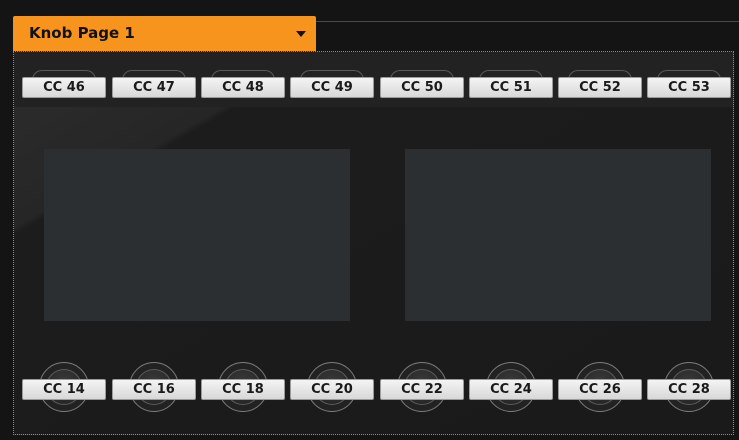 The height and width of the screenshot is (440, 739). Describe the element at coordinates (64, 389) in the screenshot. I see `knob-label-cc14: CC 14` at that location.